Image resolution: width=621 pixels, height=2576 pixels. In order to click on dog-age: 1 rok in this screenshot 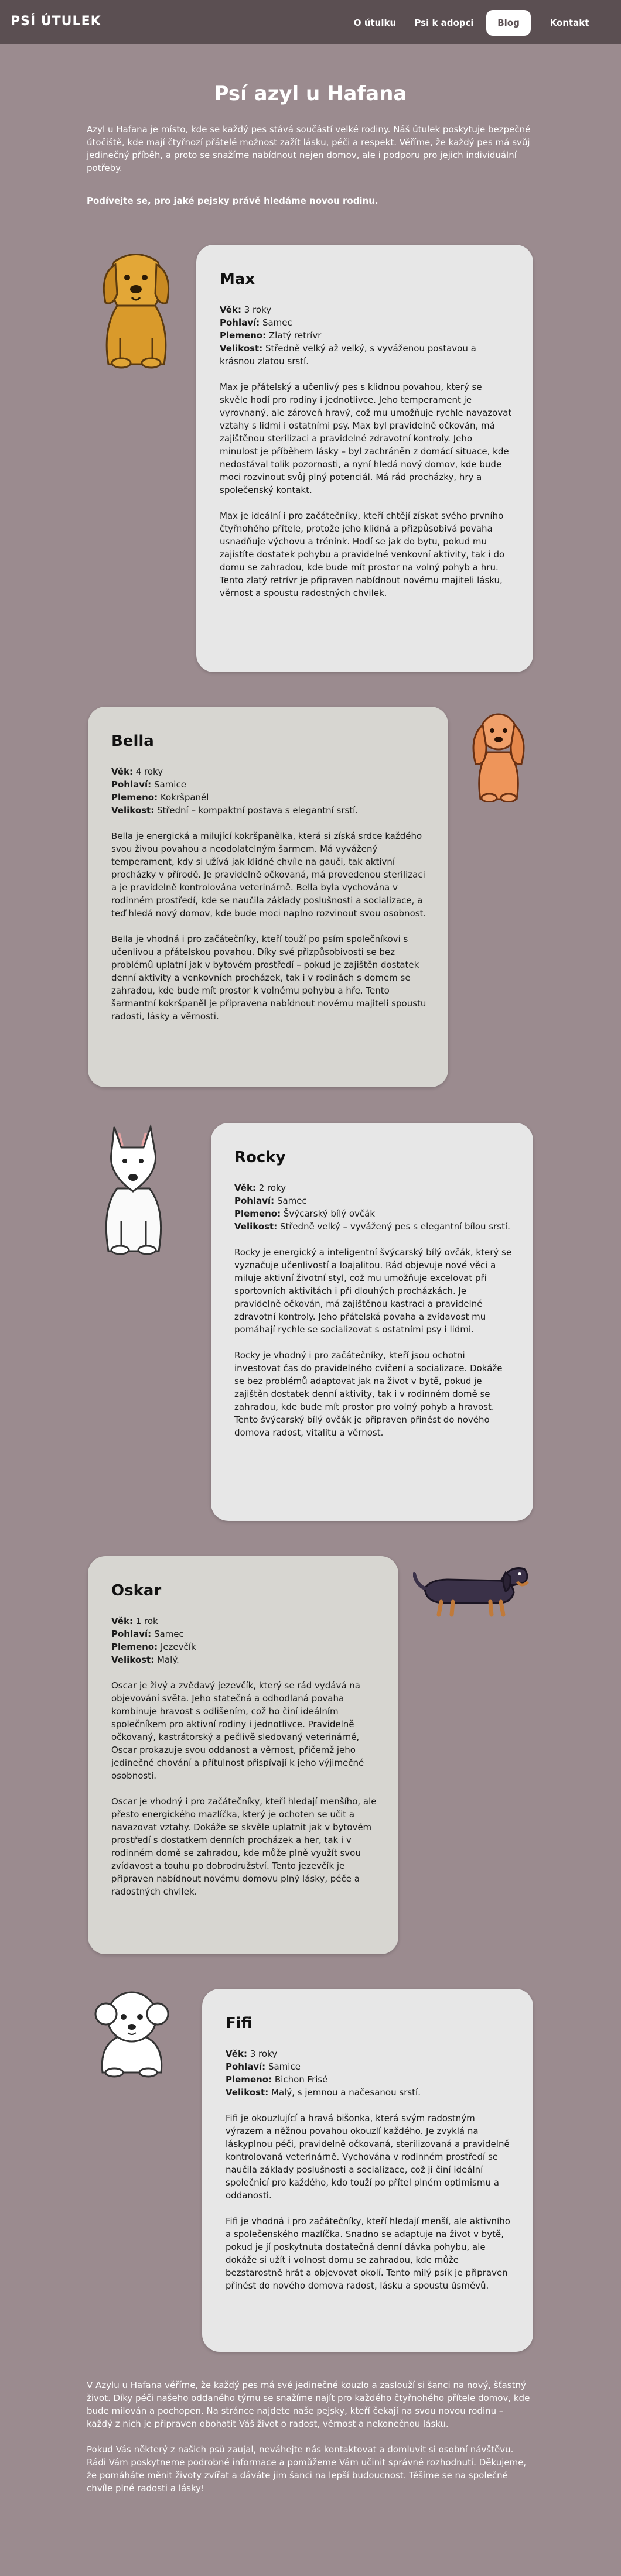, I will do `click(146, 1621)`.